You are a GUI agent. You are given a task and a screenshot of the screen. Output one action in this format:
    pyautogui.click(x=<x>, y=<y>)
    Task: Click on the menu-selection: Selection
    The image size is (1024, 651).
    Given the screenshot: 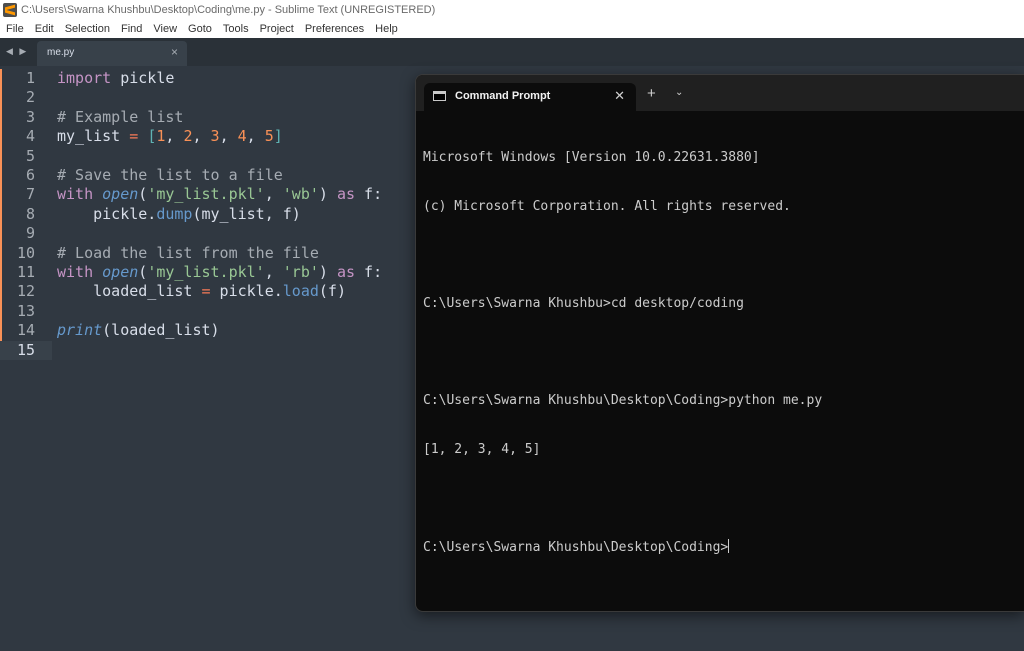 What is the action you would take?
    pyautogui.click(x=87, y=29)
    